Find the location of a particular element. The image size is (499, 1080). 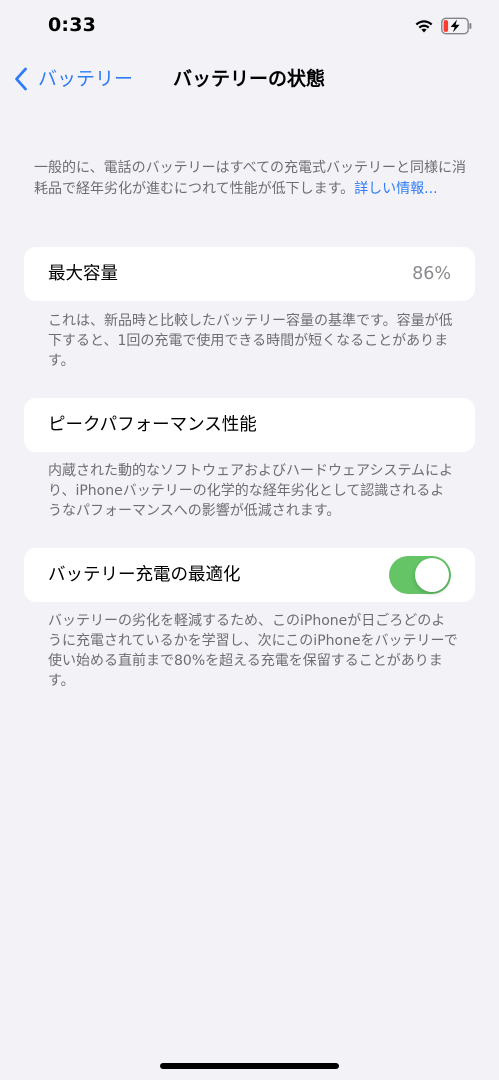

max-capacity-value: 86% is located at coordinates (431, 274).